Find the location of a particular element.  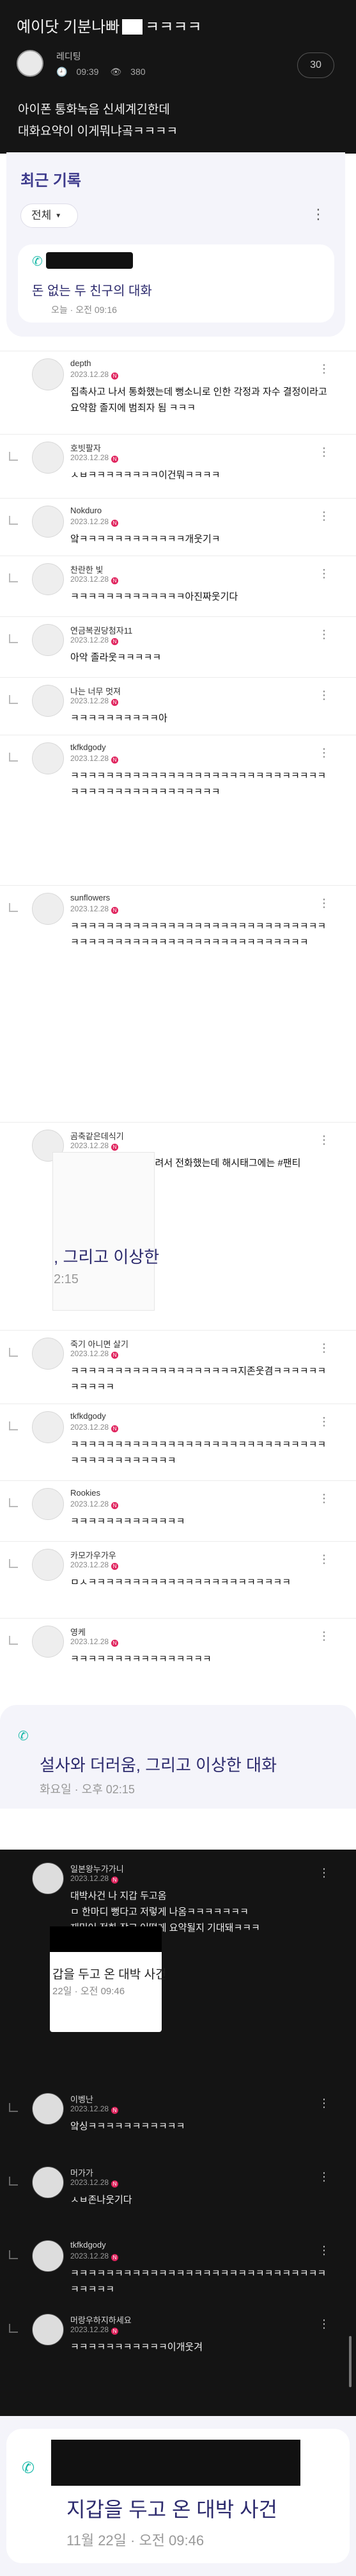

filter-label: 전체 is located at coordinates (42, 215).